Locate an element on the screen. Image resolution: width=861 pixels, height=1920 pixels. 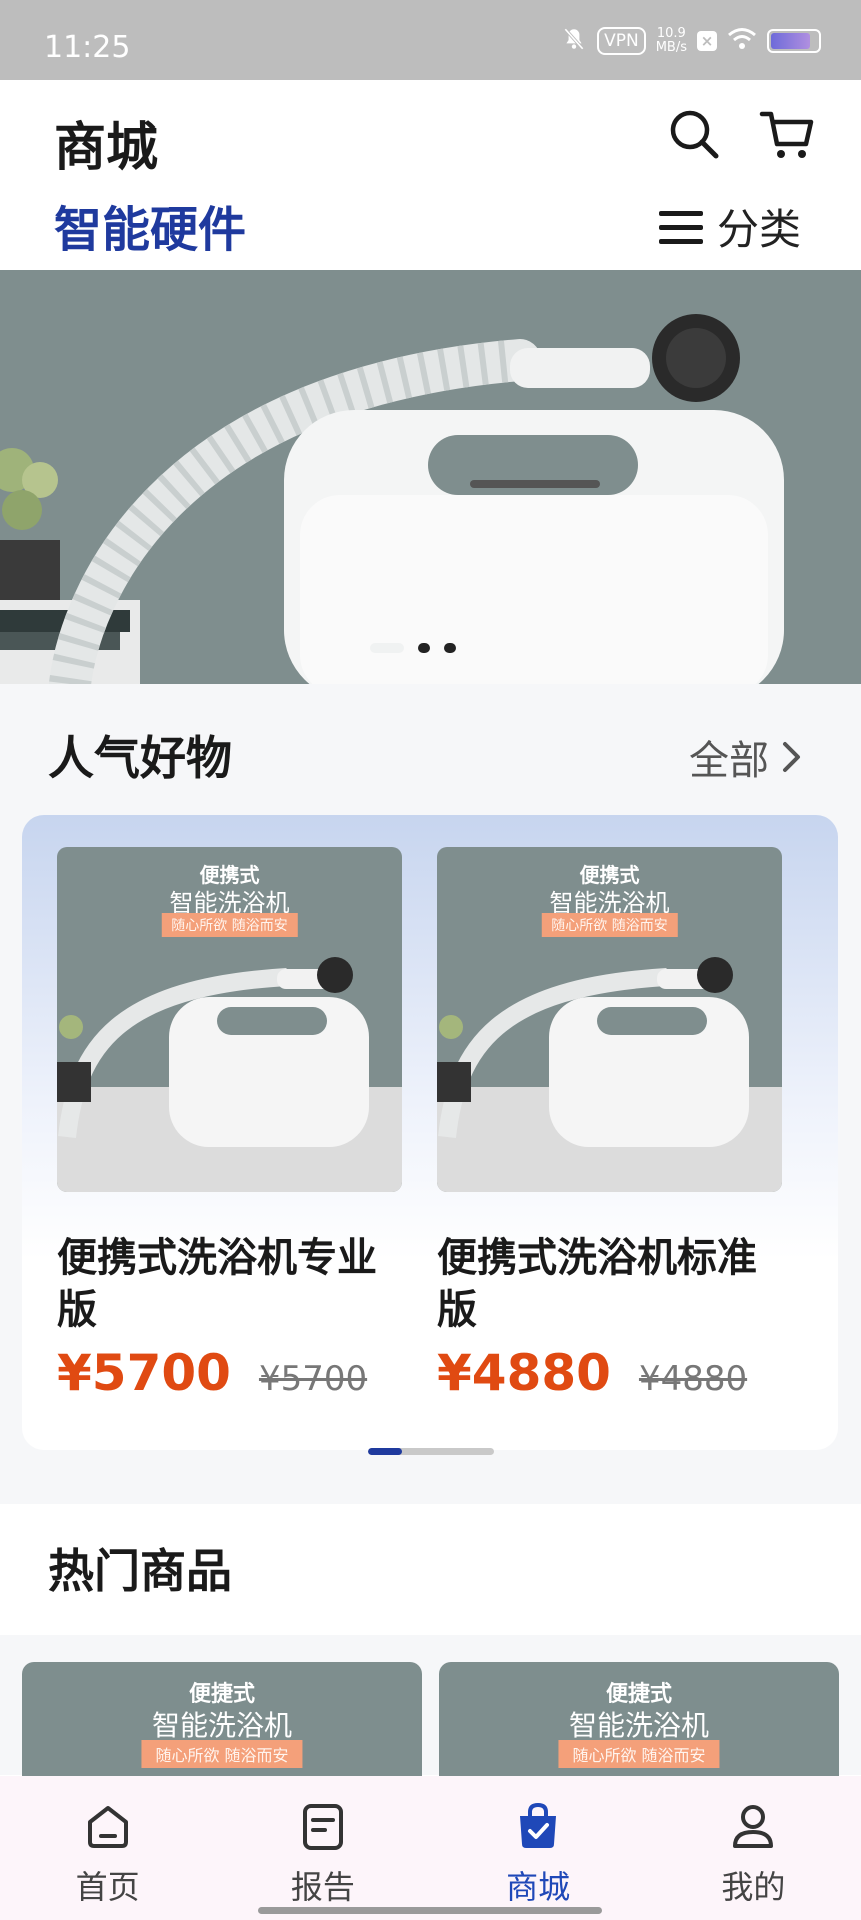
tab-label: 商城 is located at coordinates (538, 1887).